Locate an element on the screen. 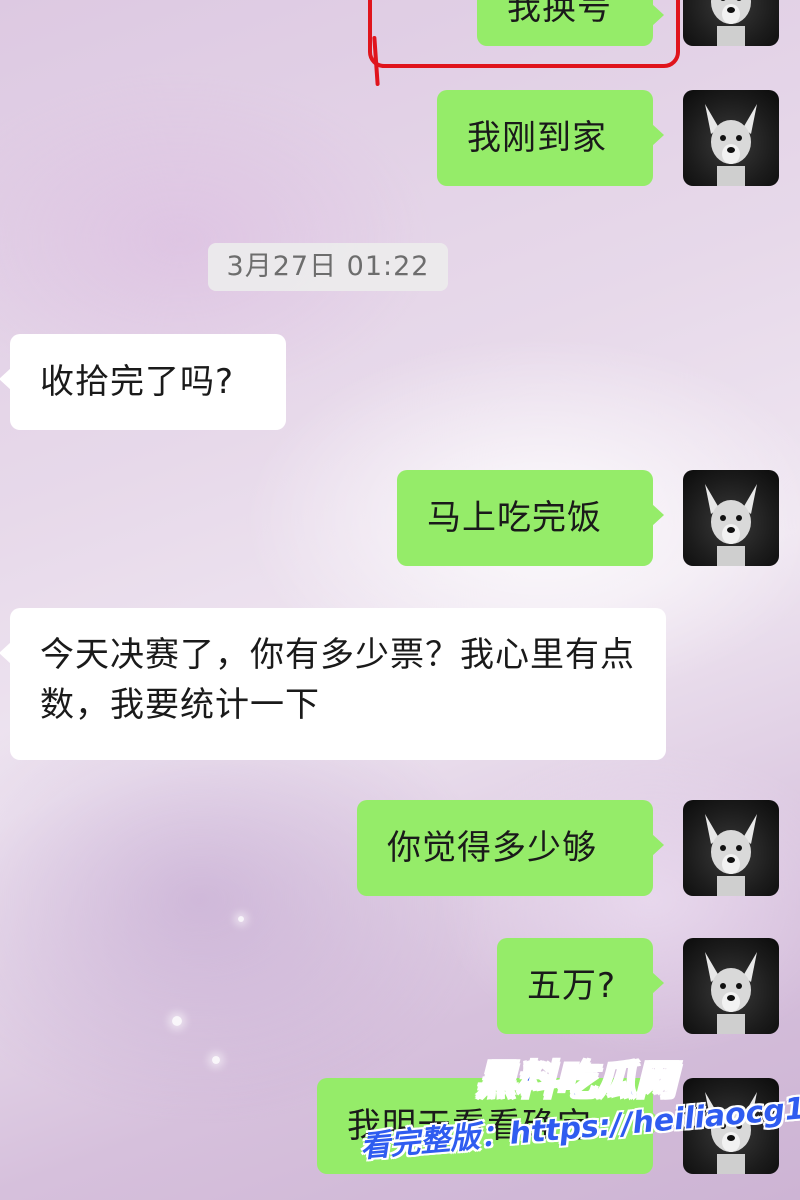 Image resolution: width=800 pixels, height=1200 pixels. message-bubble-received: 收拾完了吗? is located at coordinates (143, 382).